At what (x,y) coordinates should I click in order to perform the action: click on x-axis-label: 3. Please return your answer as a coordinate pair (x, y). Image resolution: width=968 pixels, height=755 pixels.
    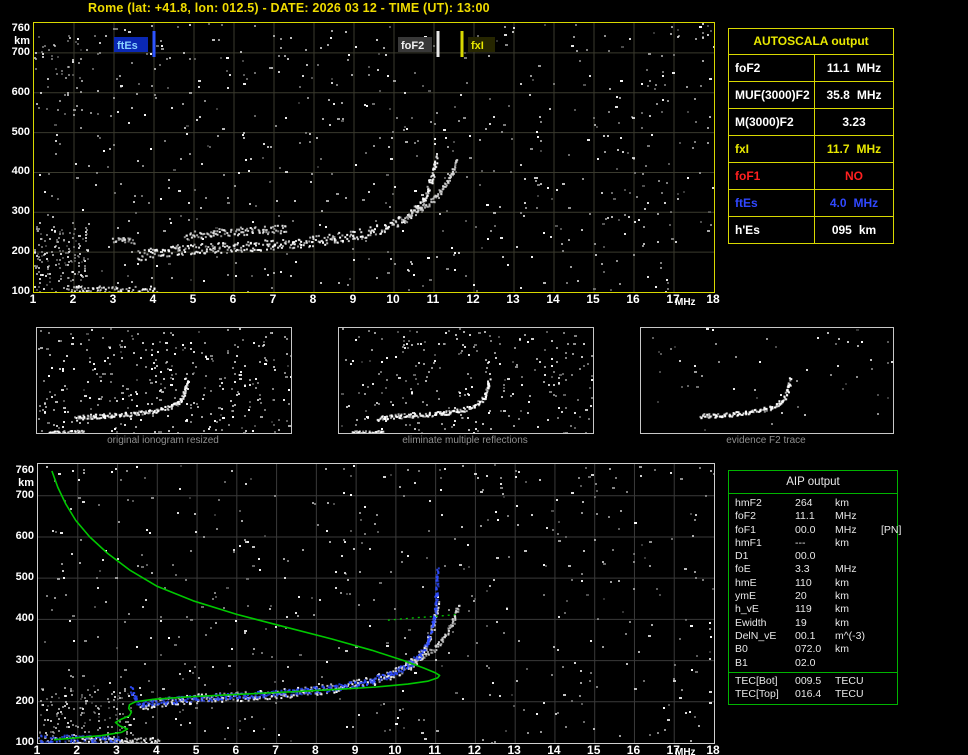
    Looking at the image, I should click on (116, 749).